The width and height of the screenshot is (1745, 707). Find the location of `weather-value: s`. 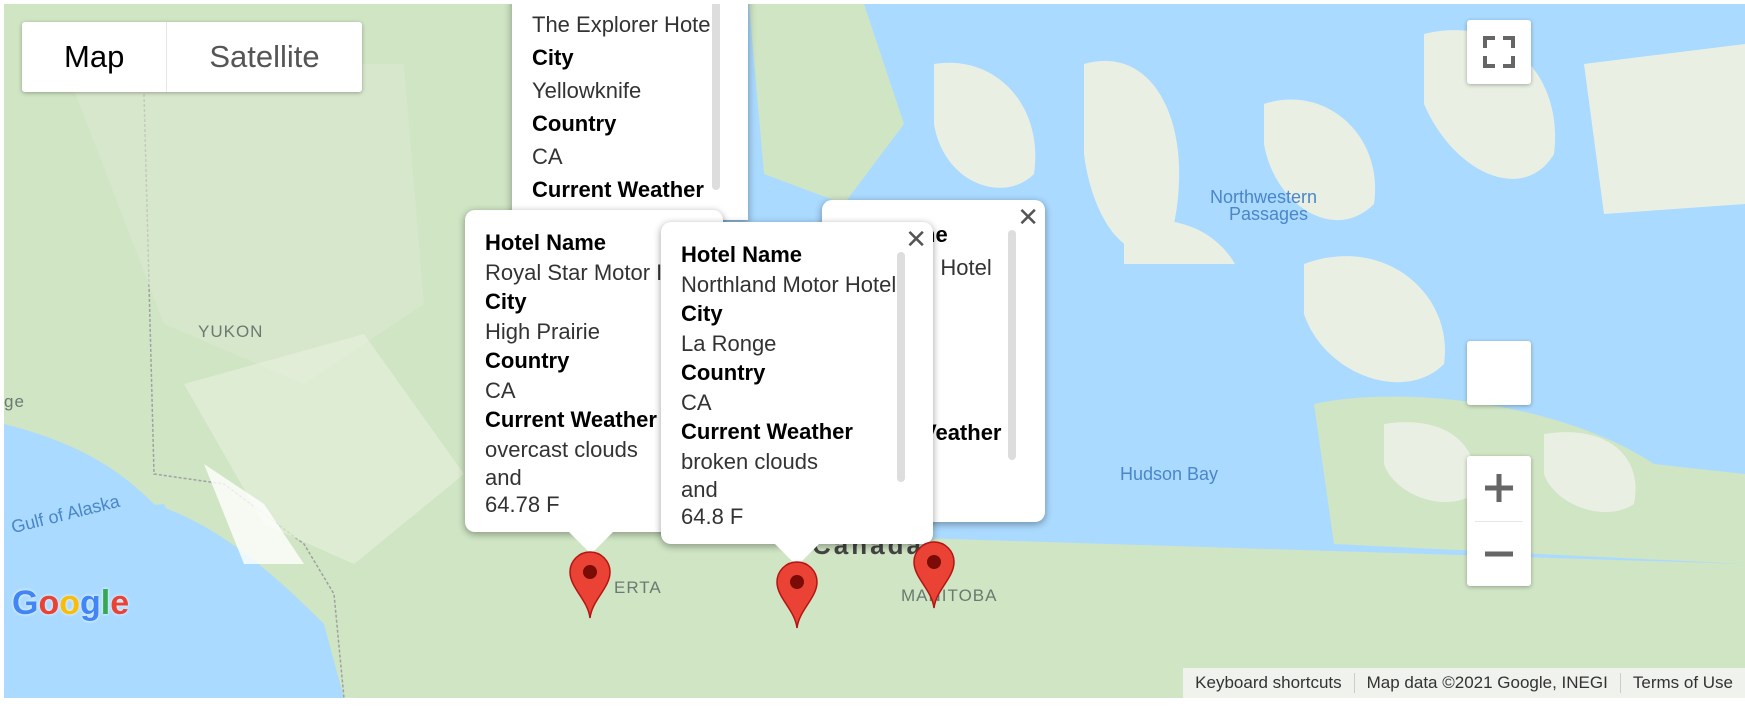

weather-value: s is located at coordinates (962, 465).